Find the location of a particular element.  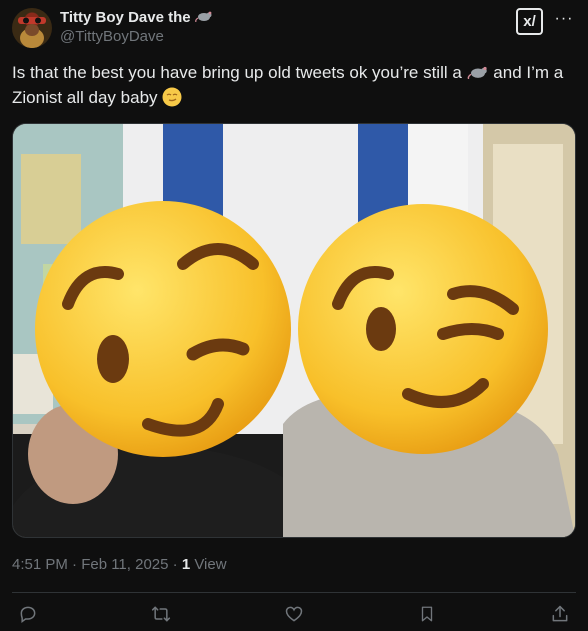

reply-button is located at coordinates (28, 614).